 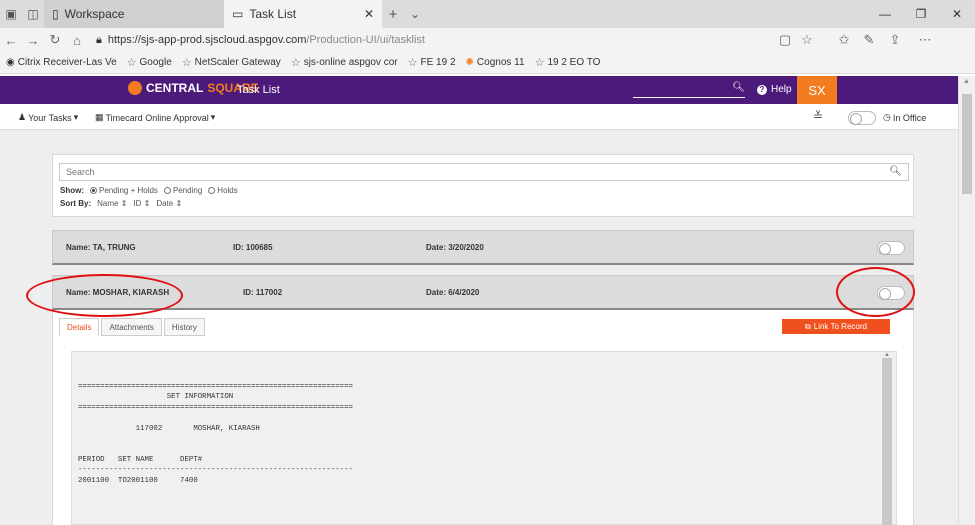 I want to click on favorite-google: ☆ Google, so click(x=149, y=62).